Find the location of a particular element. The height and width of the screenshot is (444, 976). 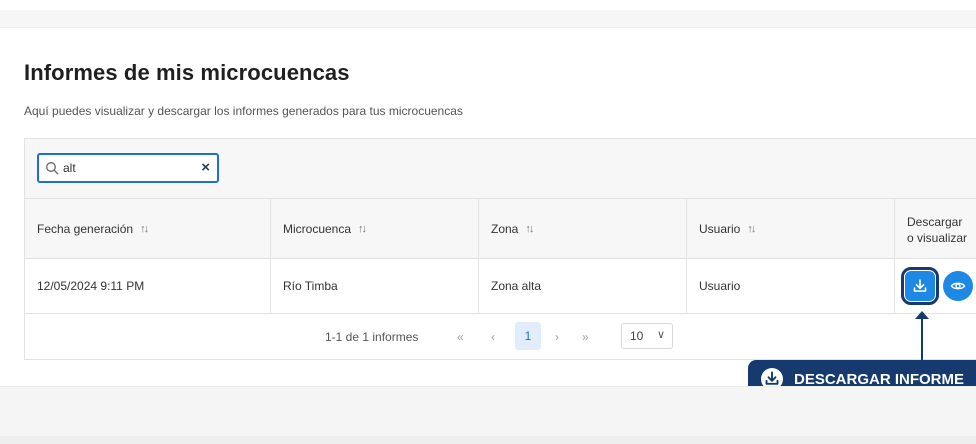

eye-icon is located at coordinates (958, 286).